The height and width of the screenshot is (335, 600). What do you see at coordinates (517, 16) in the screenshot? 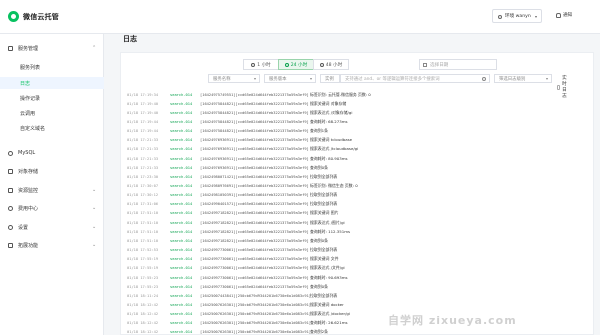
I see `environment-select: 环境 wanyn ▾` at bounding box center [517, 16].